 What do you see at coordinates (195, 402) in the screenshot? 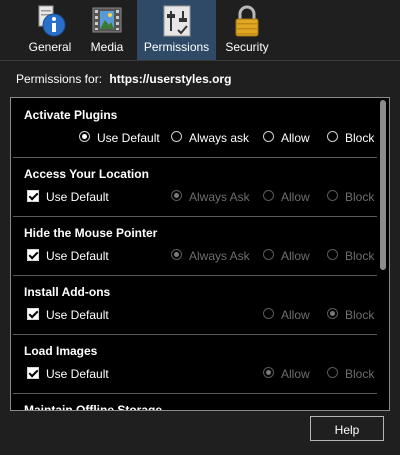
I see `section-offline-storage: Maintain Offline Storage` at bounding box center [195, 402].